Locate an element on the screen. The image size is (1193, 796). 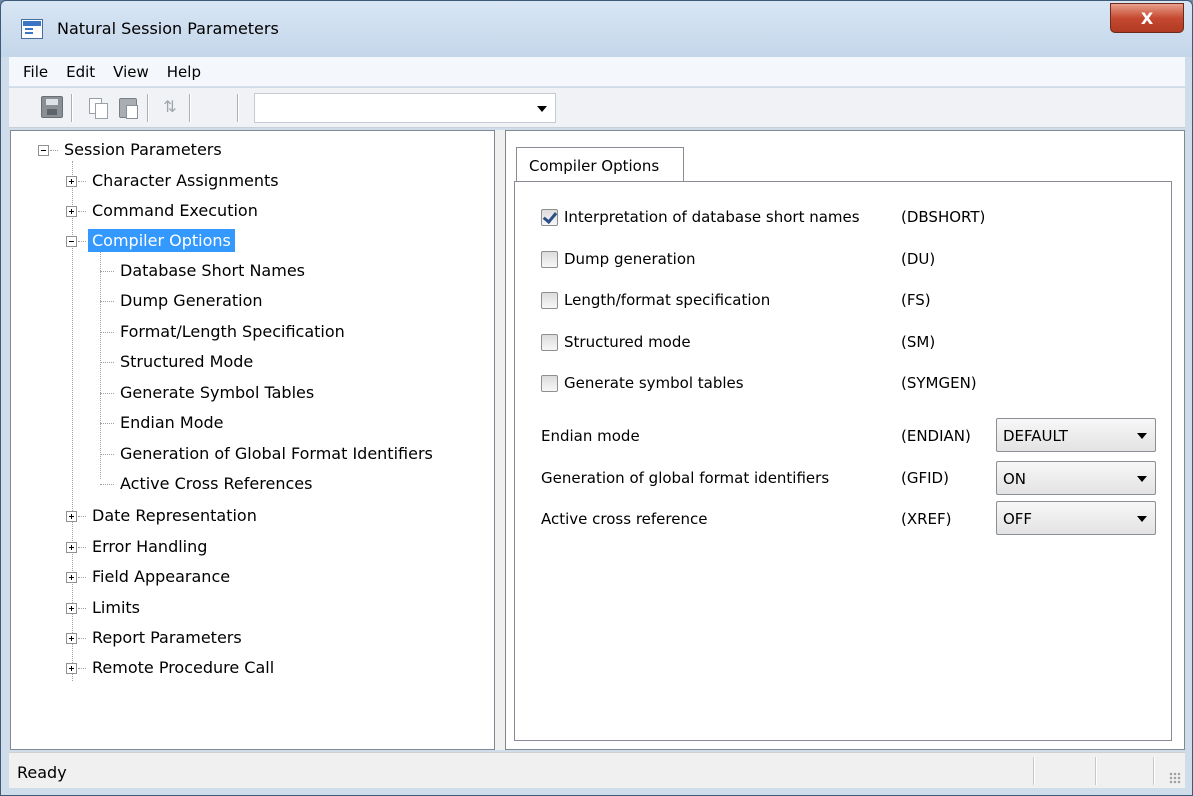
tree-item-generate-symbol-tables: Generate Symbol Tables is located at coordinates (209, 393).